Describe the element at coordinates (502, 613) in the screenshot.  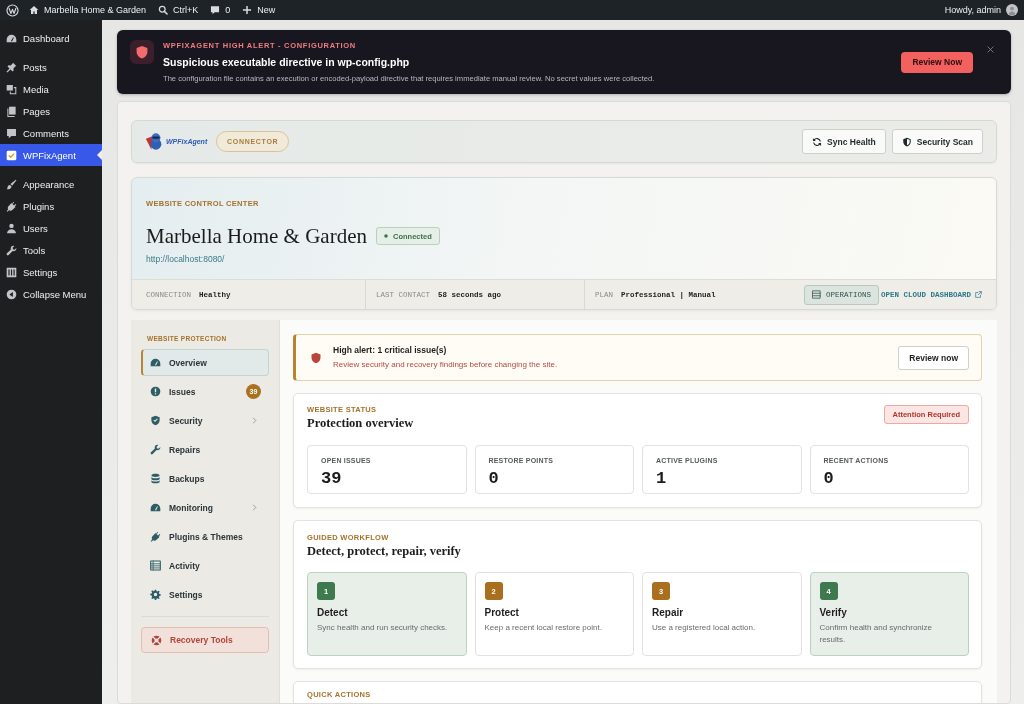
I see `step-title: Protect` at that location.